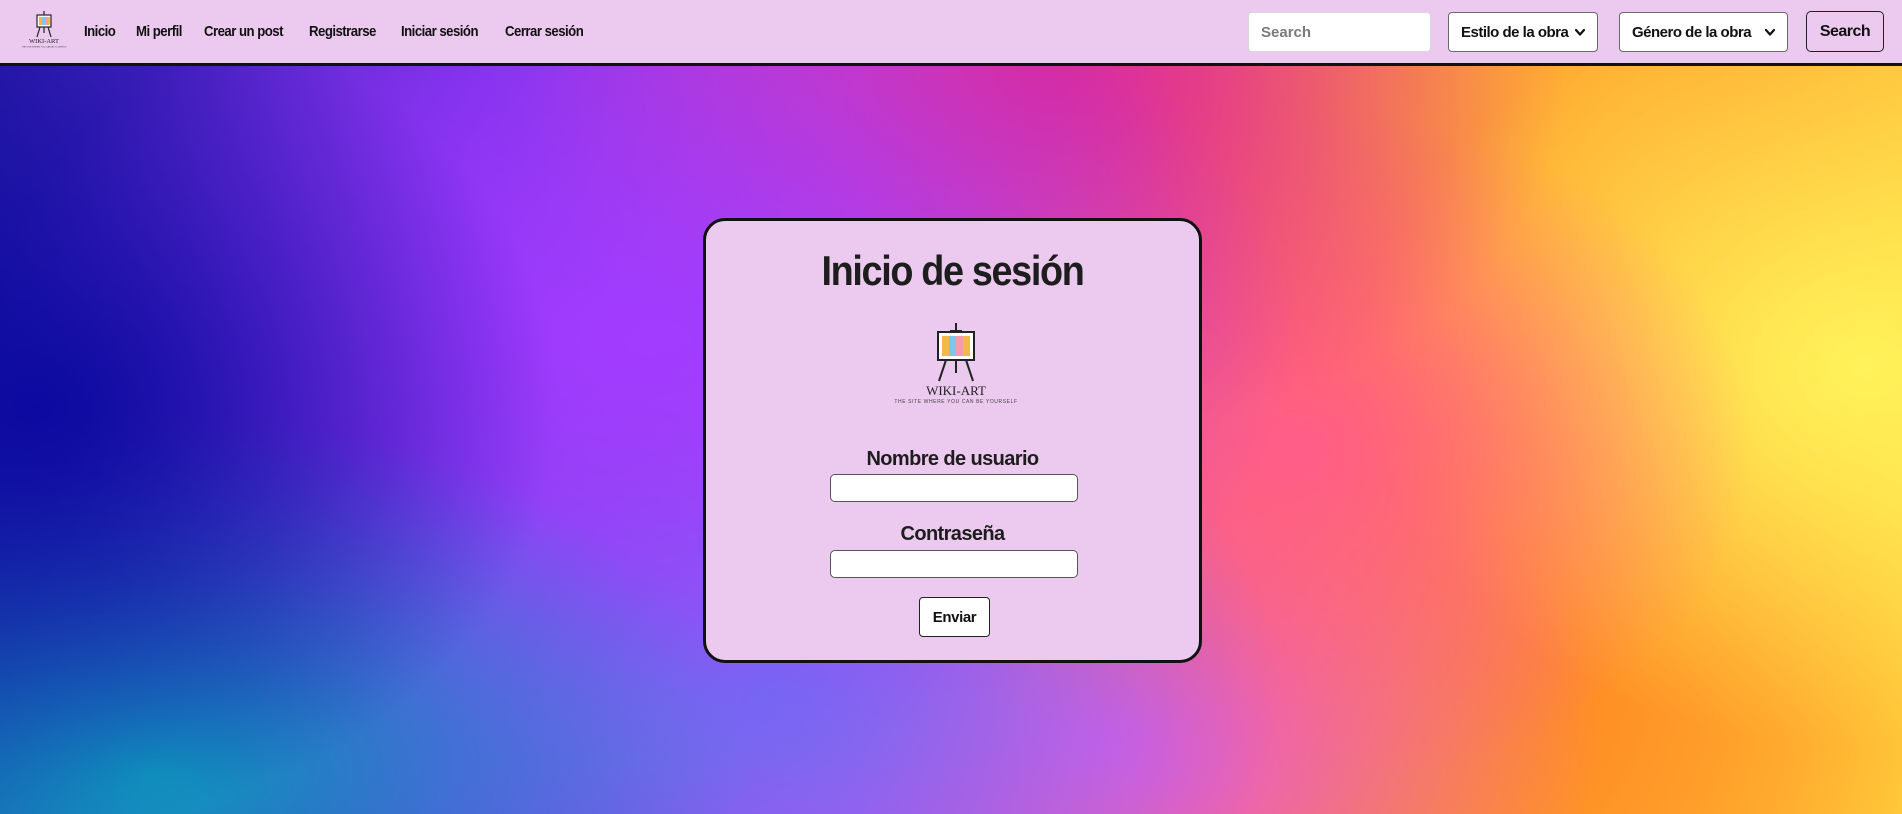 Image resolution: width=1902 pixels, height=814 pixels. I want to click on username-label: Nombre de usuario, so click(952, 459).